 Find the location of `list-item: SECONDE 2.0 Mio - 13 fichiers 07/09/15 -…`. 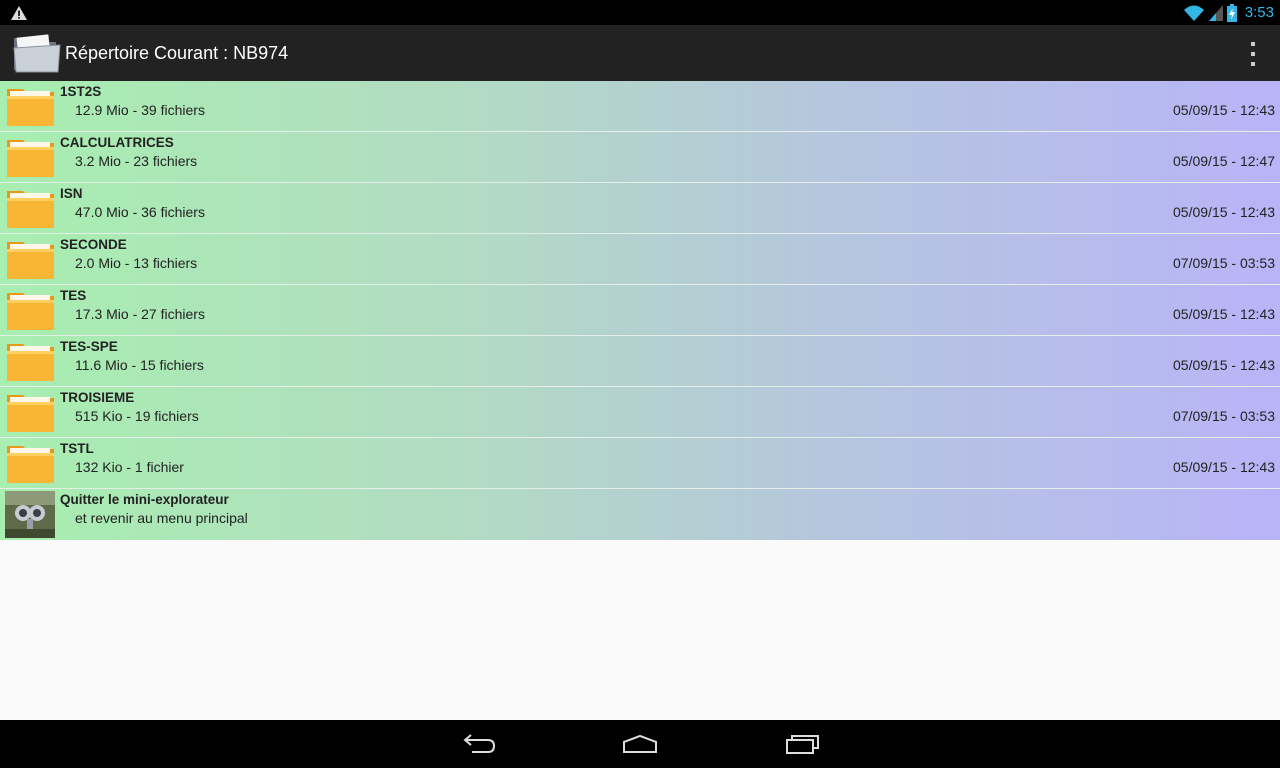

list-item: SECONDE 2.0 Mio - 13 fichiers 07/09/15 -… is located at coordinates (640, 259).